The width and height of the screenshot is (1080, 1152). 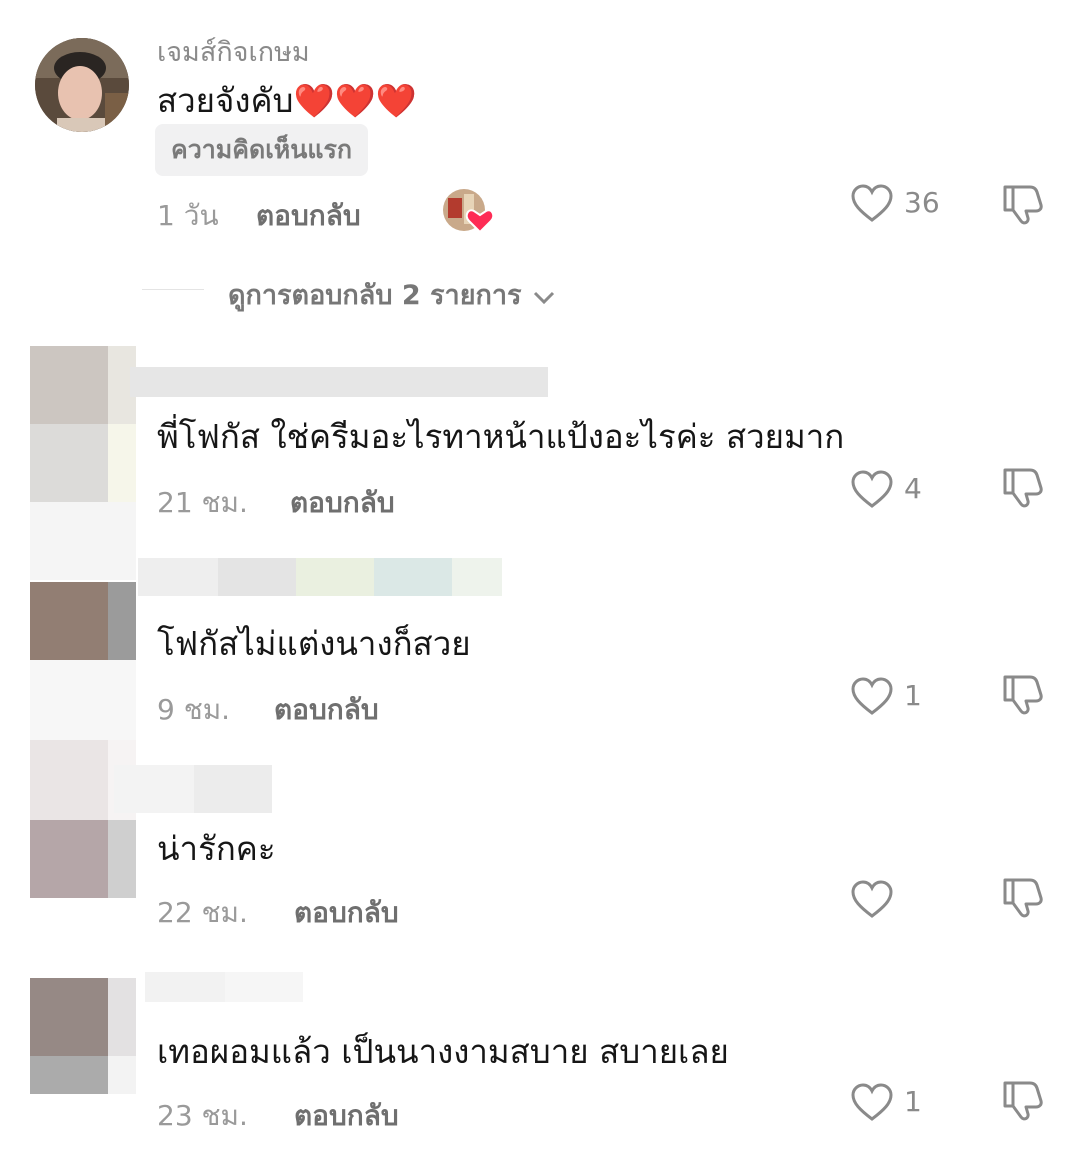 What do you see at coordinates (194, 709) in the screenshot?
I see `comment-time: 9 ชม.` at bounding box center [194, 709].